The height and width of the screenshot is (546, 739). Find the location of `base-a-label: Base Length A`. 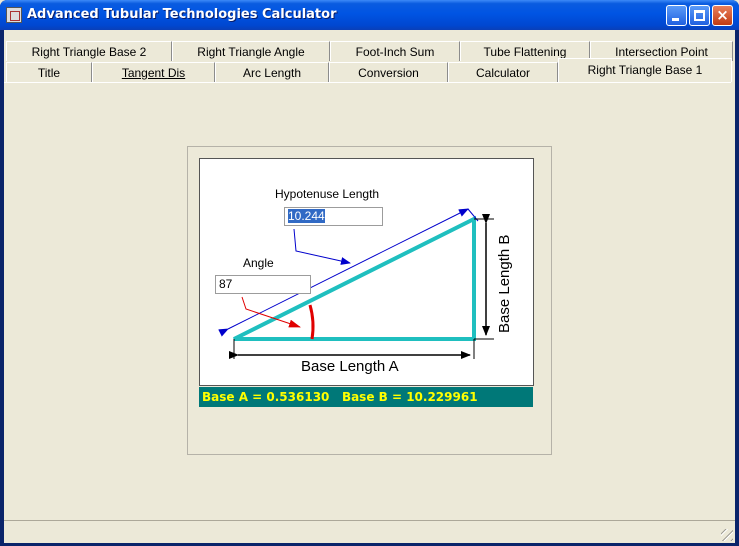

base-a-label: Base Length A is located at coordinates (350, 366).